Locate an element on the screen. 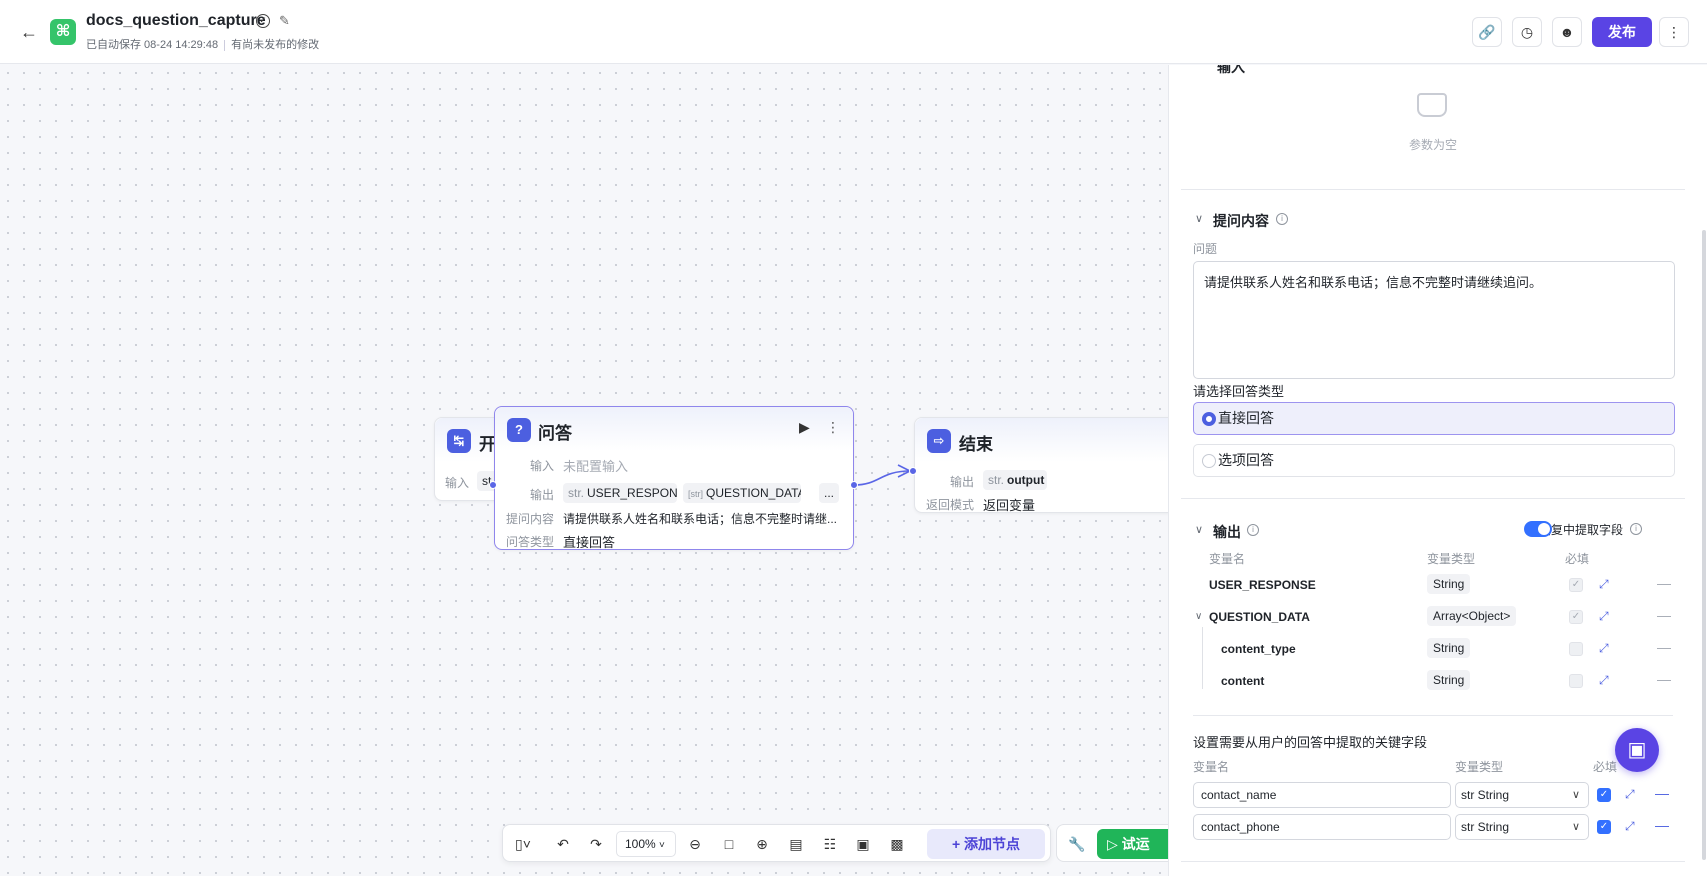 The image size is (1707, 876). radio-option-answer: 选项回答 is located at coordinates (1434, 460).